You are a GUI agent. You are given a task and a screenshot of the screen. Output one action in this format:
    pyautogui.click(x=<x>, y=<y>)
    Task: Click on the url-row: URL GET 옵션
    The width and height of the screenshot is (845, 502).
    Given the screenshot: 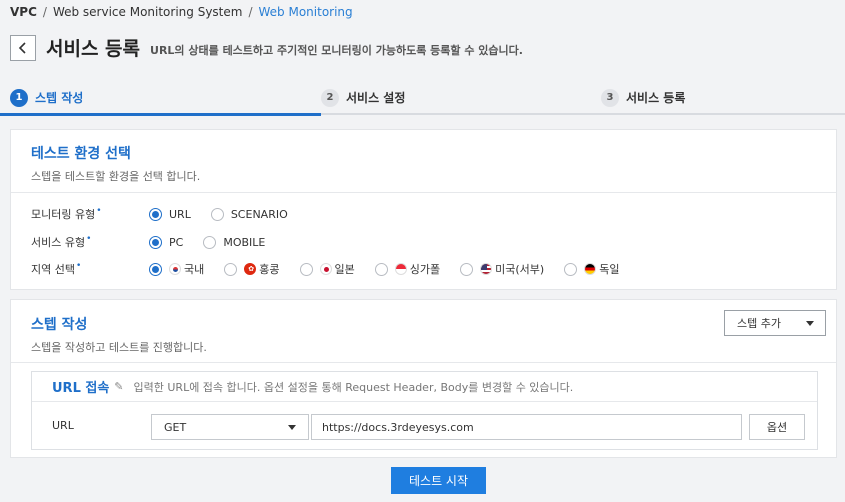 What is the action you would take?
    pyautogui.click(x=424, y=426)
    